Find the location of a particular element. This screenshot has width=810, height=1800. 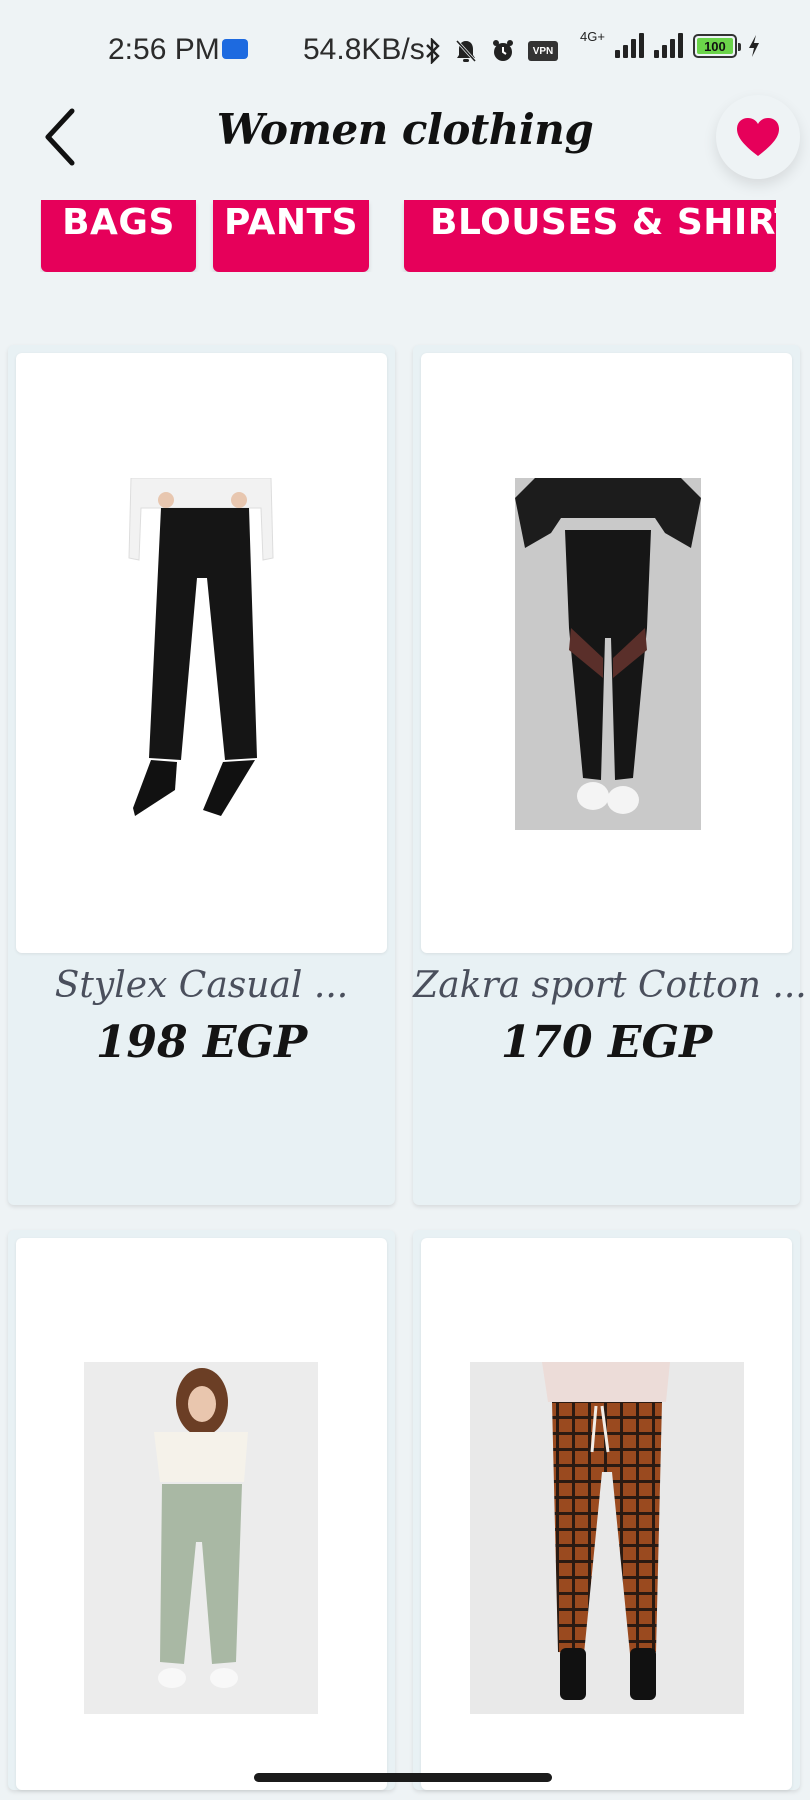

category-chips: BAGS PANTS BLOUSES & SHIRTS is located at coordinates (408, 236).